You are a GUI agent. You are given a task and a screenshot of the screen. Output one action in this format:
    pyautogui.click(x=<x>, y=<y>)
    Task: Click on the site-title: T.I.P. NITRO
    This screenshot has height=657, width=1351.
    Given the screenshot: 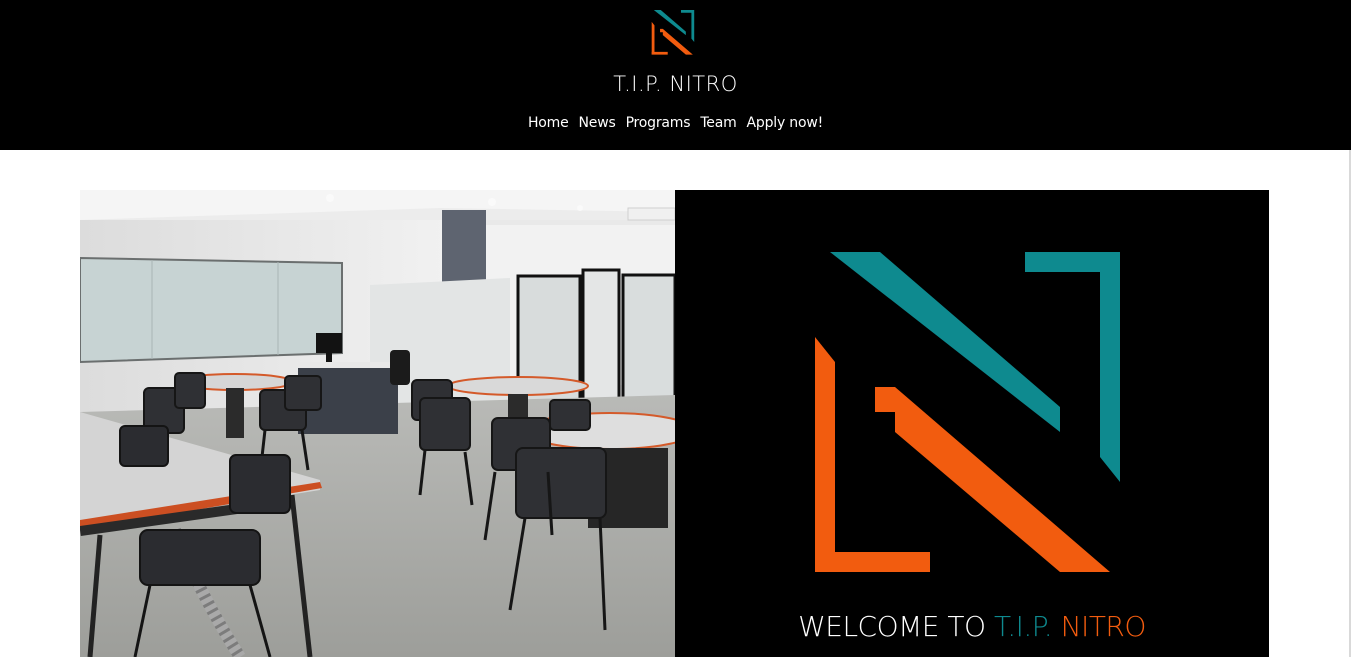 What is the action you would take?
    pyautogui.click(x=675, y=84)
    